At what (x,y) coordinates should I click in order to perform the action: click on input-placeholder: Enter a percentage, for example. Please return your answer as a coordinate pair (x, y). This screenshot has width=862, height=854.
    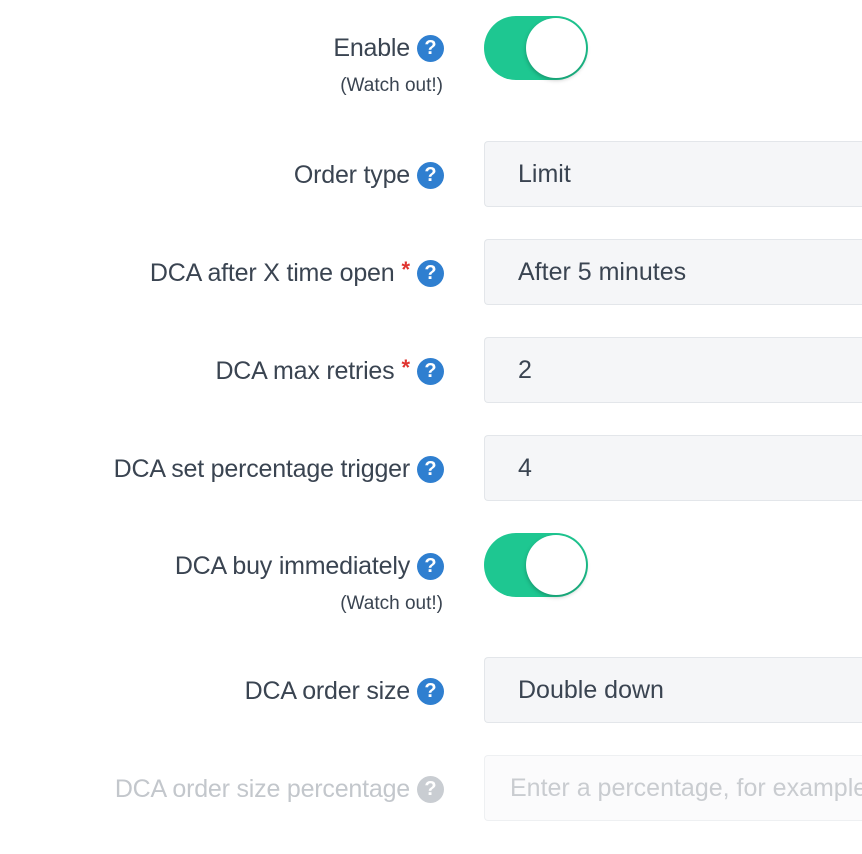
    Looking at the image, I should click on (686, 787).